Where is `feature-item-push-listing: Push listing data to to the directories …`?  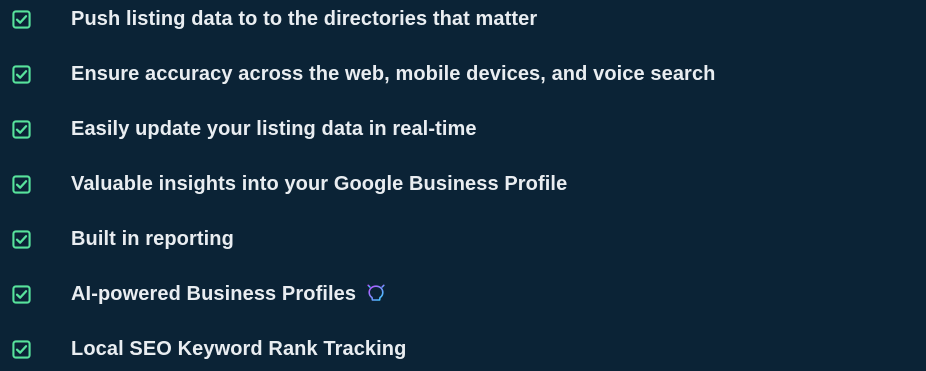 feature-item-push-listing: Push listing data to to the directories … is located at coordinates (274, 19).